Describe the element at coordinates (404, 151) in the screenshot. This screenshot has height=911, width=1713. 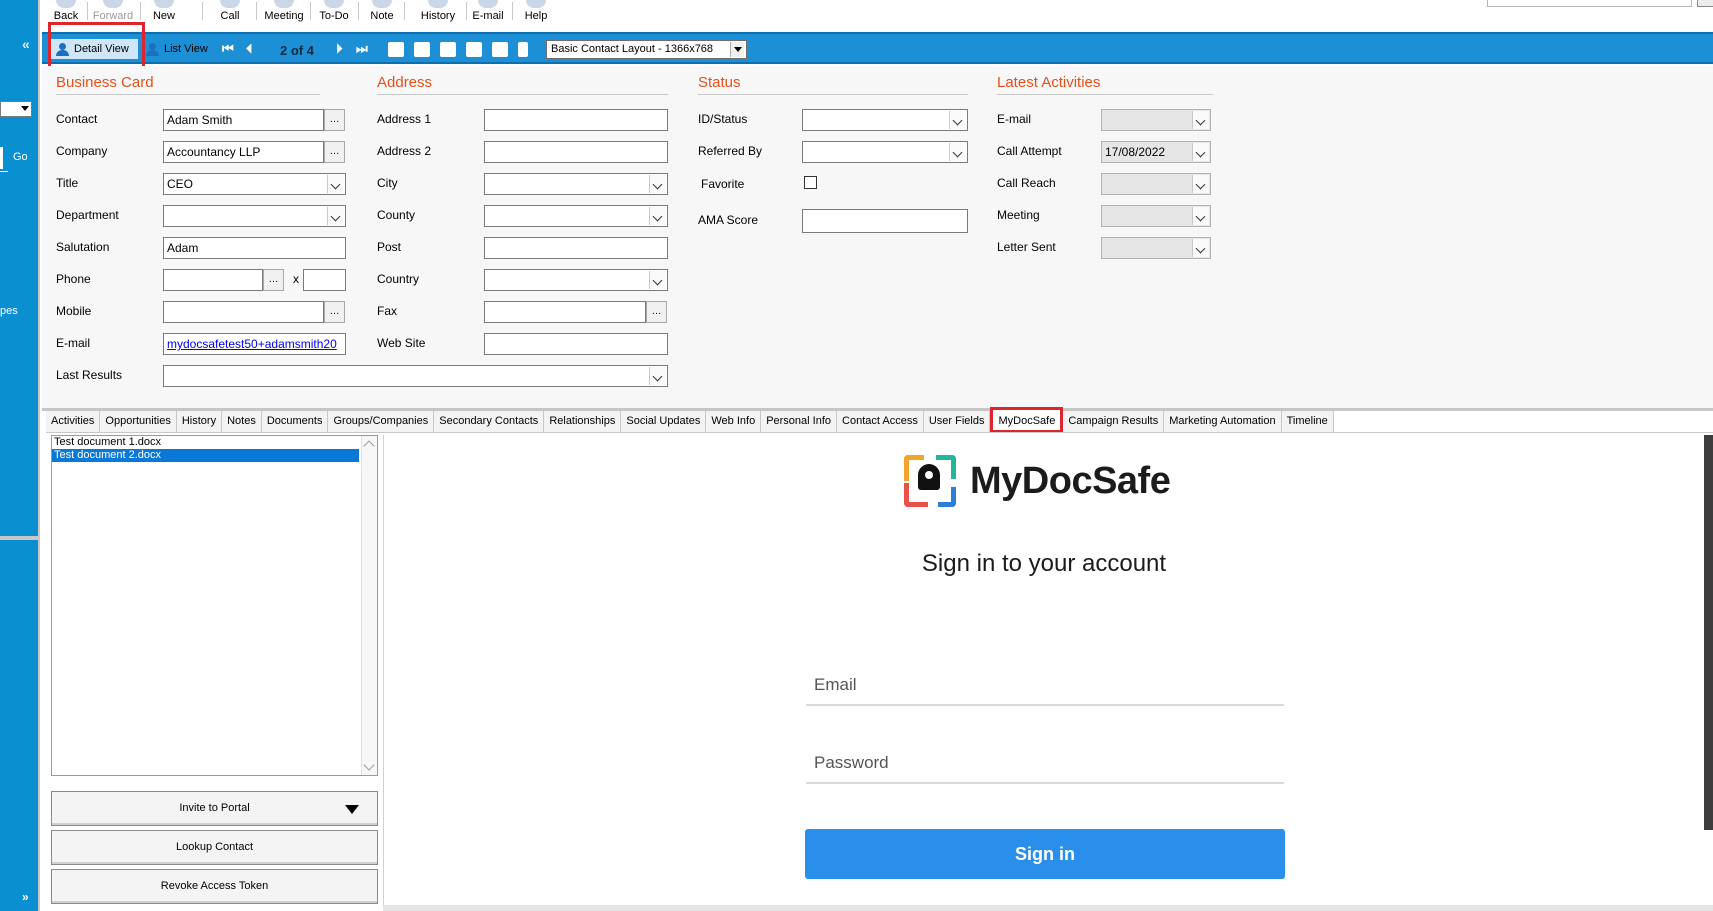
I see `address2-label: Address 2` at that location.